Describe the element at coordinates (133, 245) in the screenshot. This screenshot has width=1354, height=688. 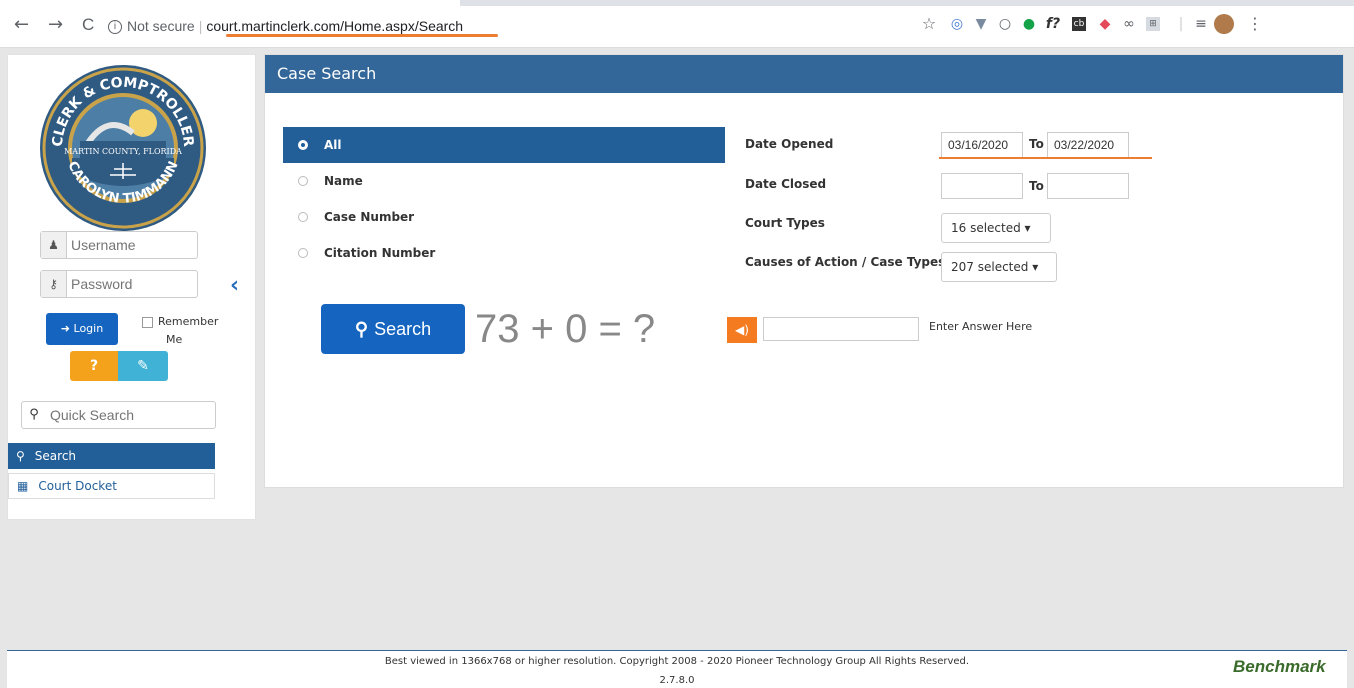
I see `username-input` at that location.